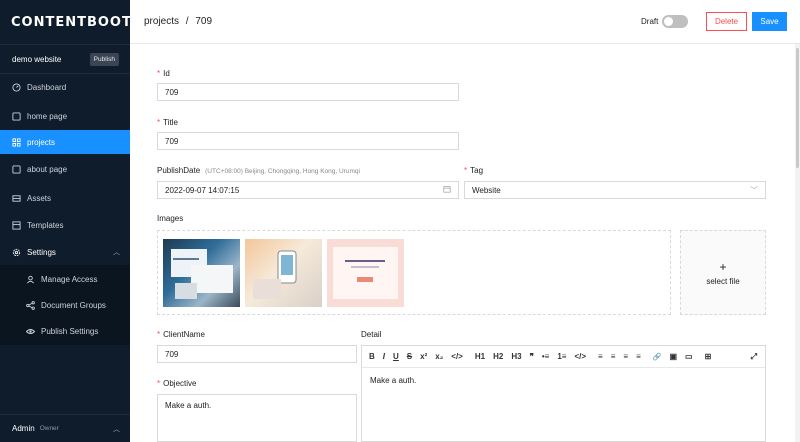 The height and width of the screenshot is (442, 800). I want to click on inline-code-icon: </>, so click(457, 356).